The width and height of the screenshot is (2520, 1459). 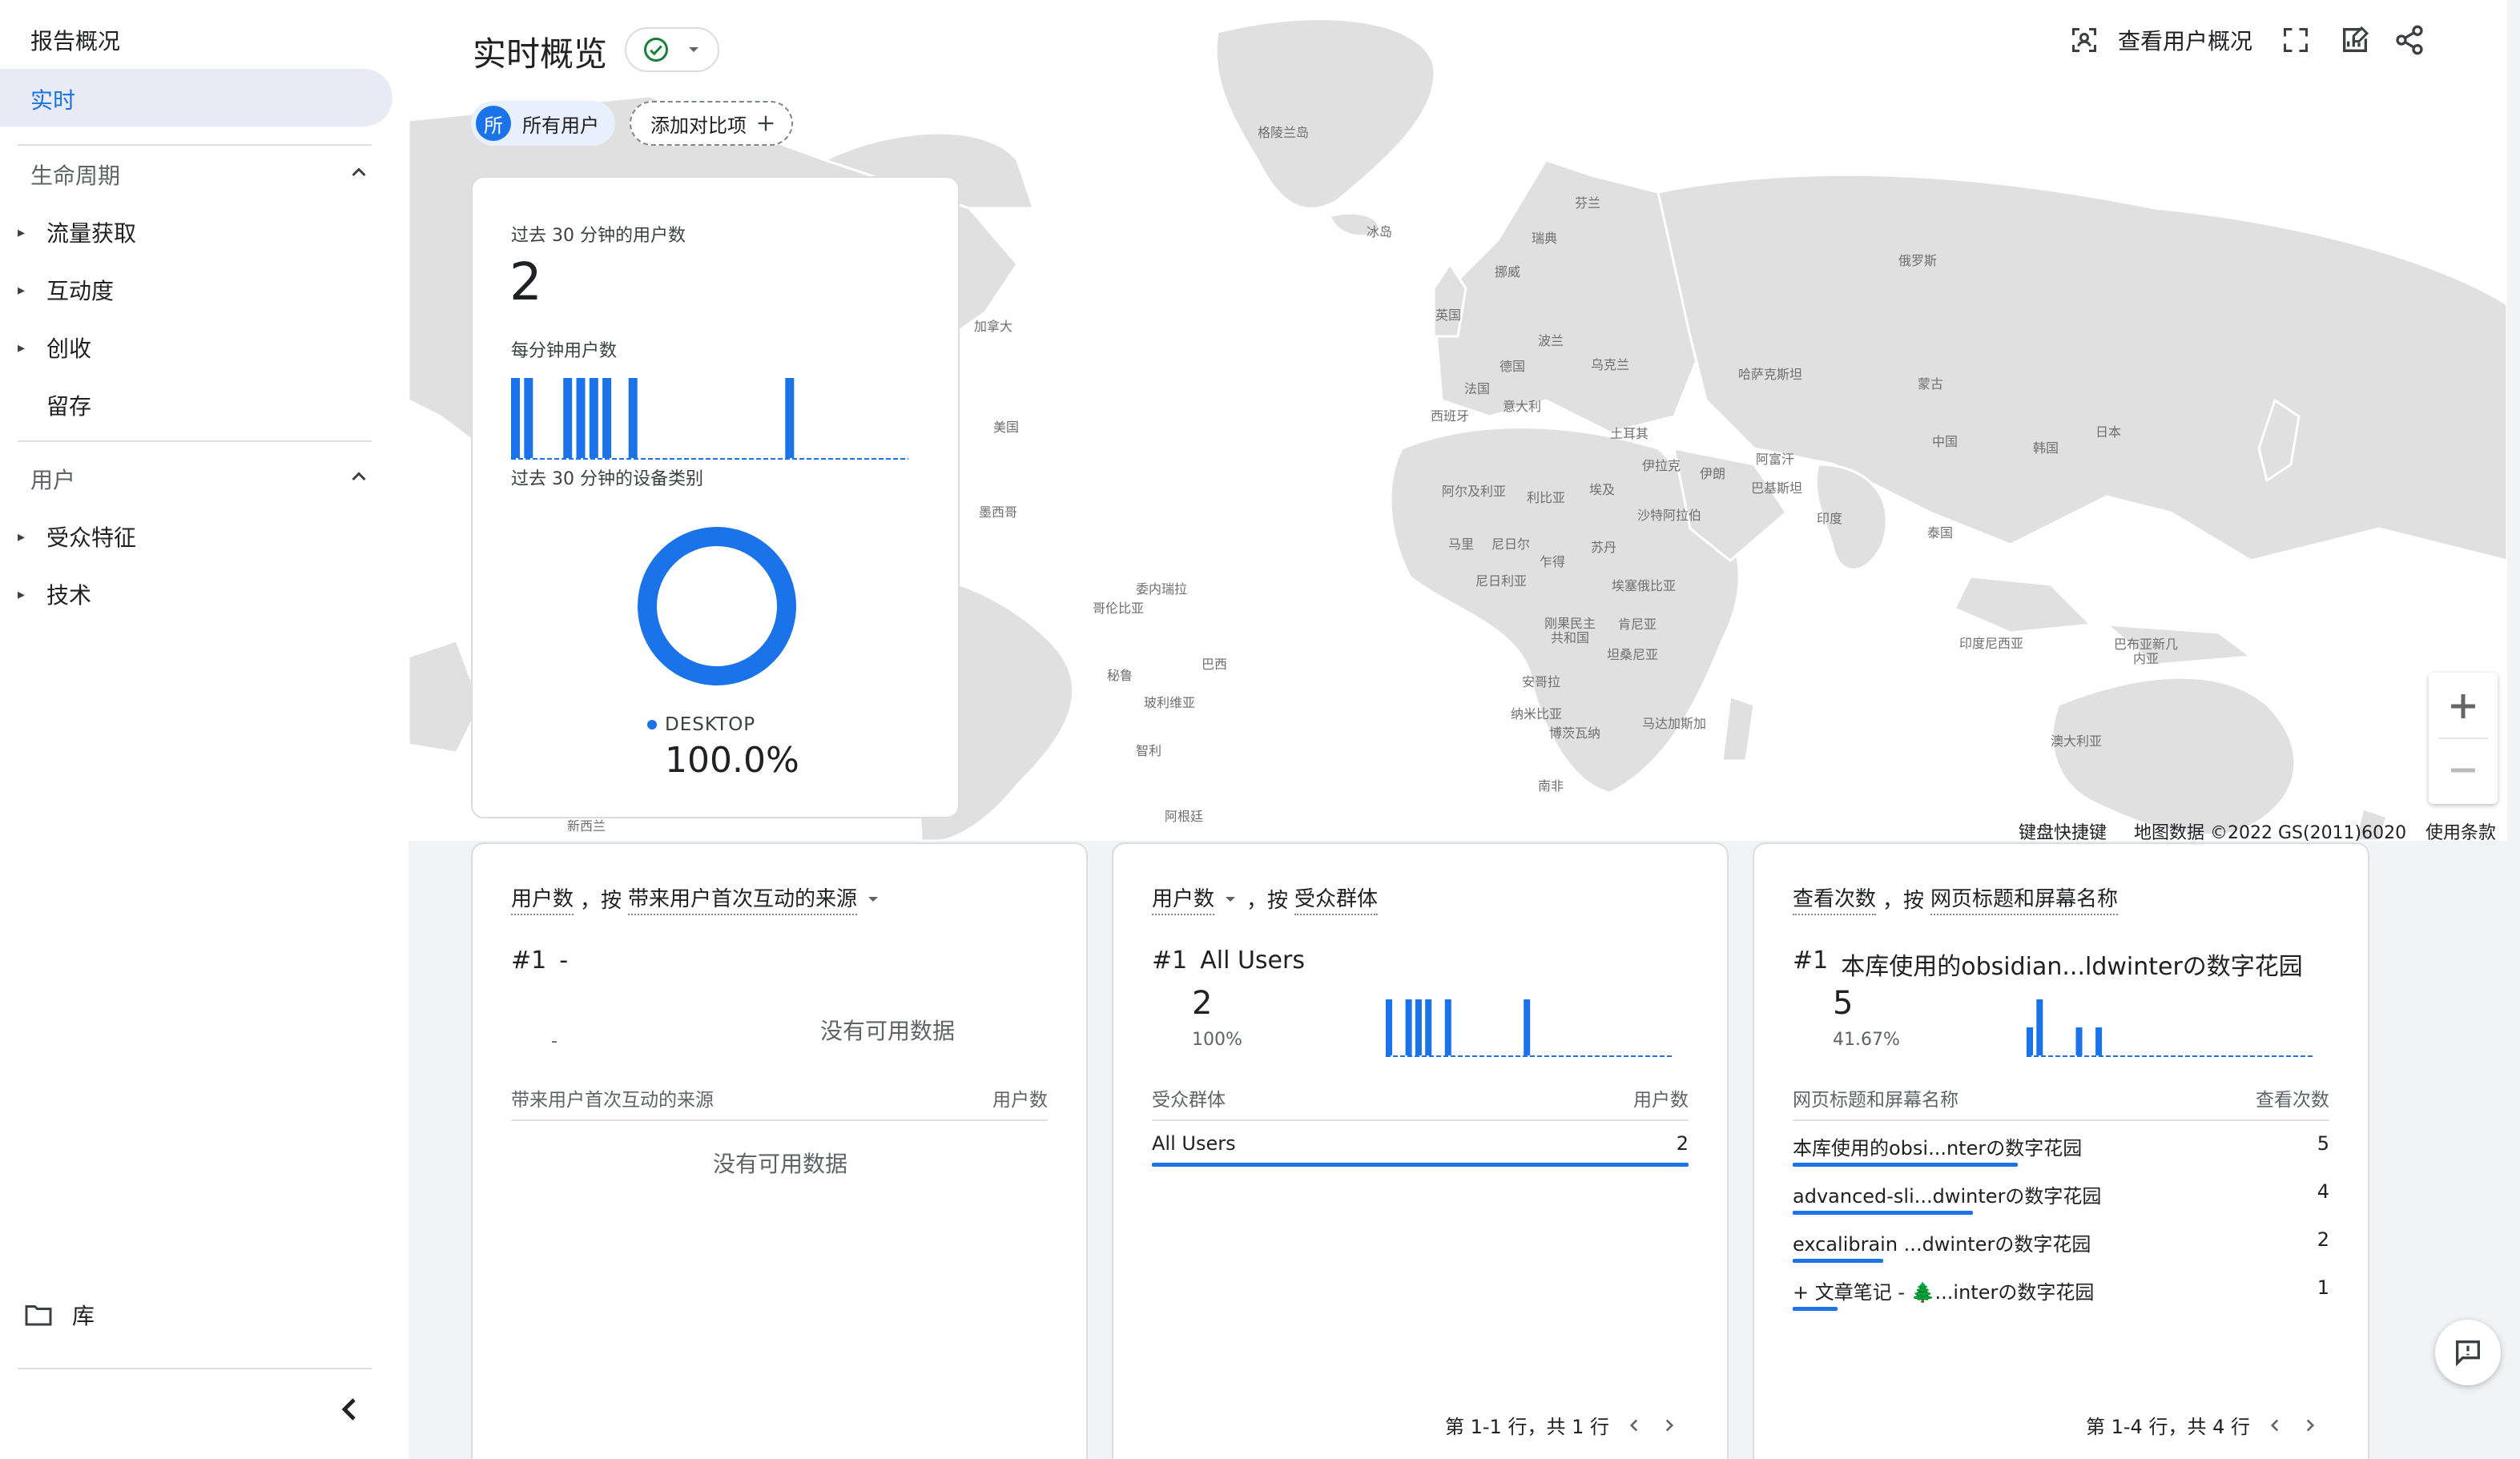 I want to click on sidebar-item-tech: ▸ 技术, so click(x=54, y=594).